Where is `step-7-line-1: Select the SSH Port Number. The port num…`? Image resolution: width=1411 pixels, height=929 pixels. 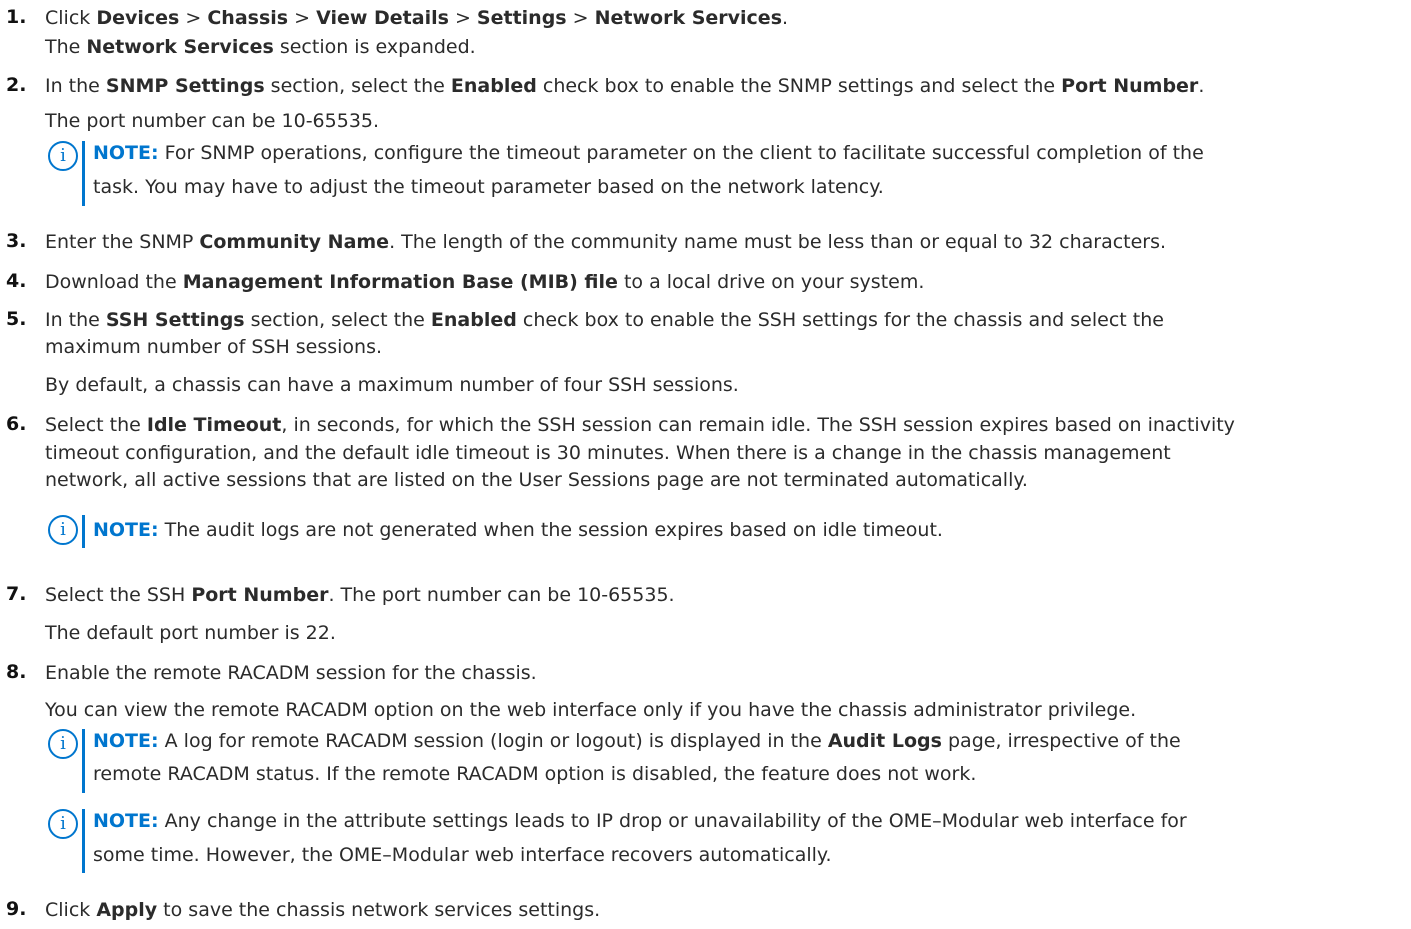 step-7-line-1: Select the SSH Port Number. The port num… is located at coordinates (360, 595).